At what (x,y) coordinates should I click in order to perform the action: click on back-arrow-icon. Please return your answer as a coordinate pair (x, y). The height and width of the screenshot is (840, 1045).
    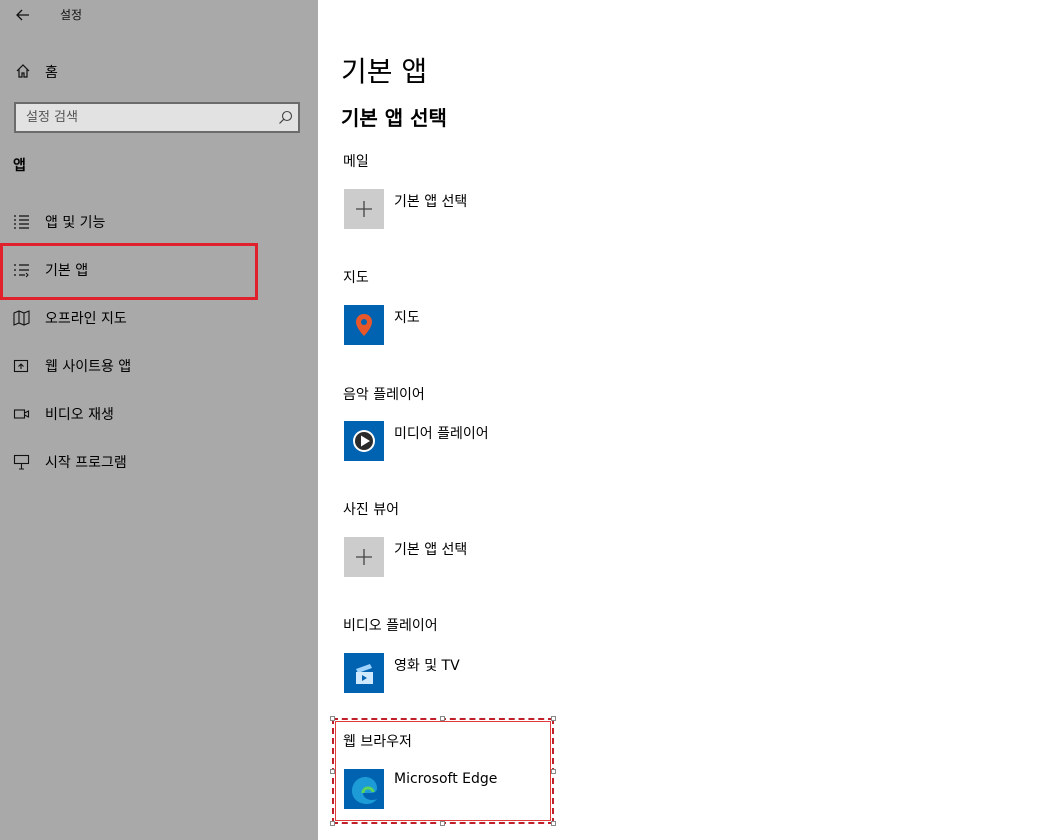
    Looking at the image, I should click on (22, 15).